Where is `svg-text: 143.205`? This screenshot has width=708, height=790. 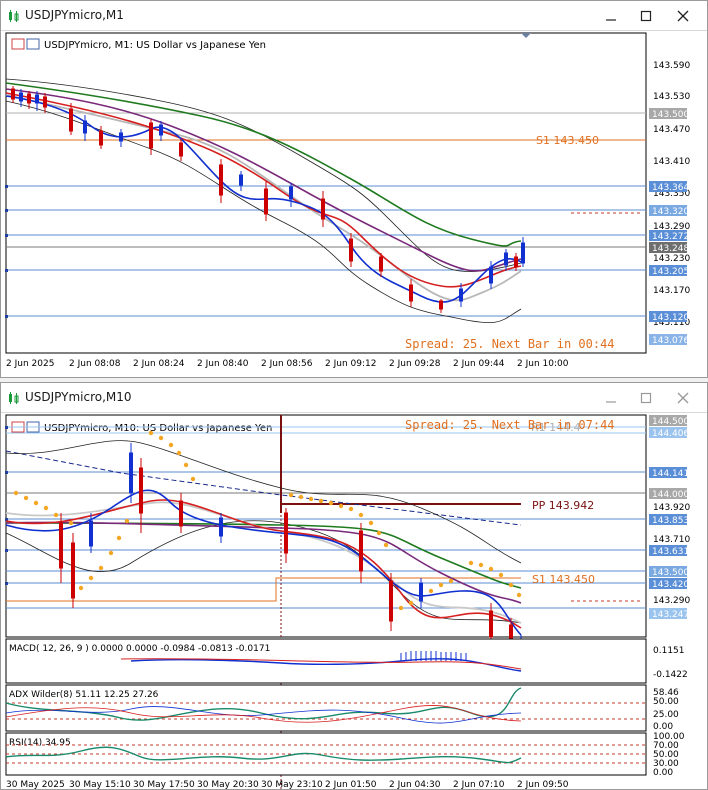
svg-text: 143.205 is located at coordinates (670, 272).